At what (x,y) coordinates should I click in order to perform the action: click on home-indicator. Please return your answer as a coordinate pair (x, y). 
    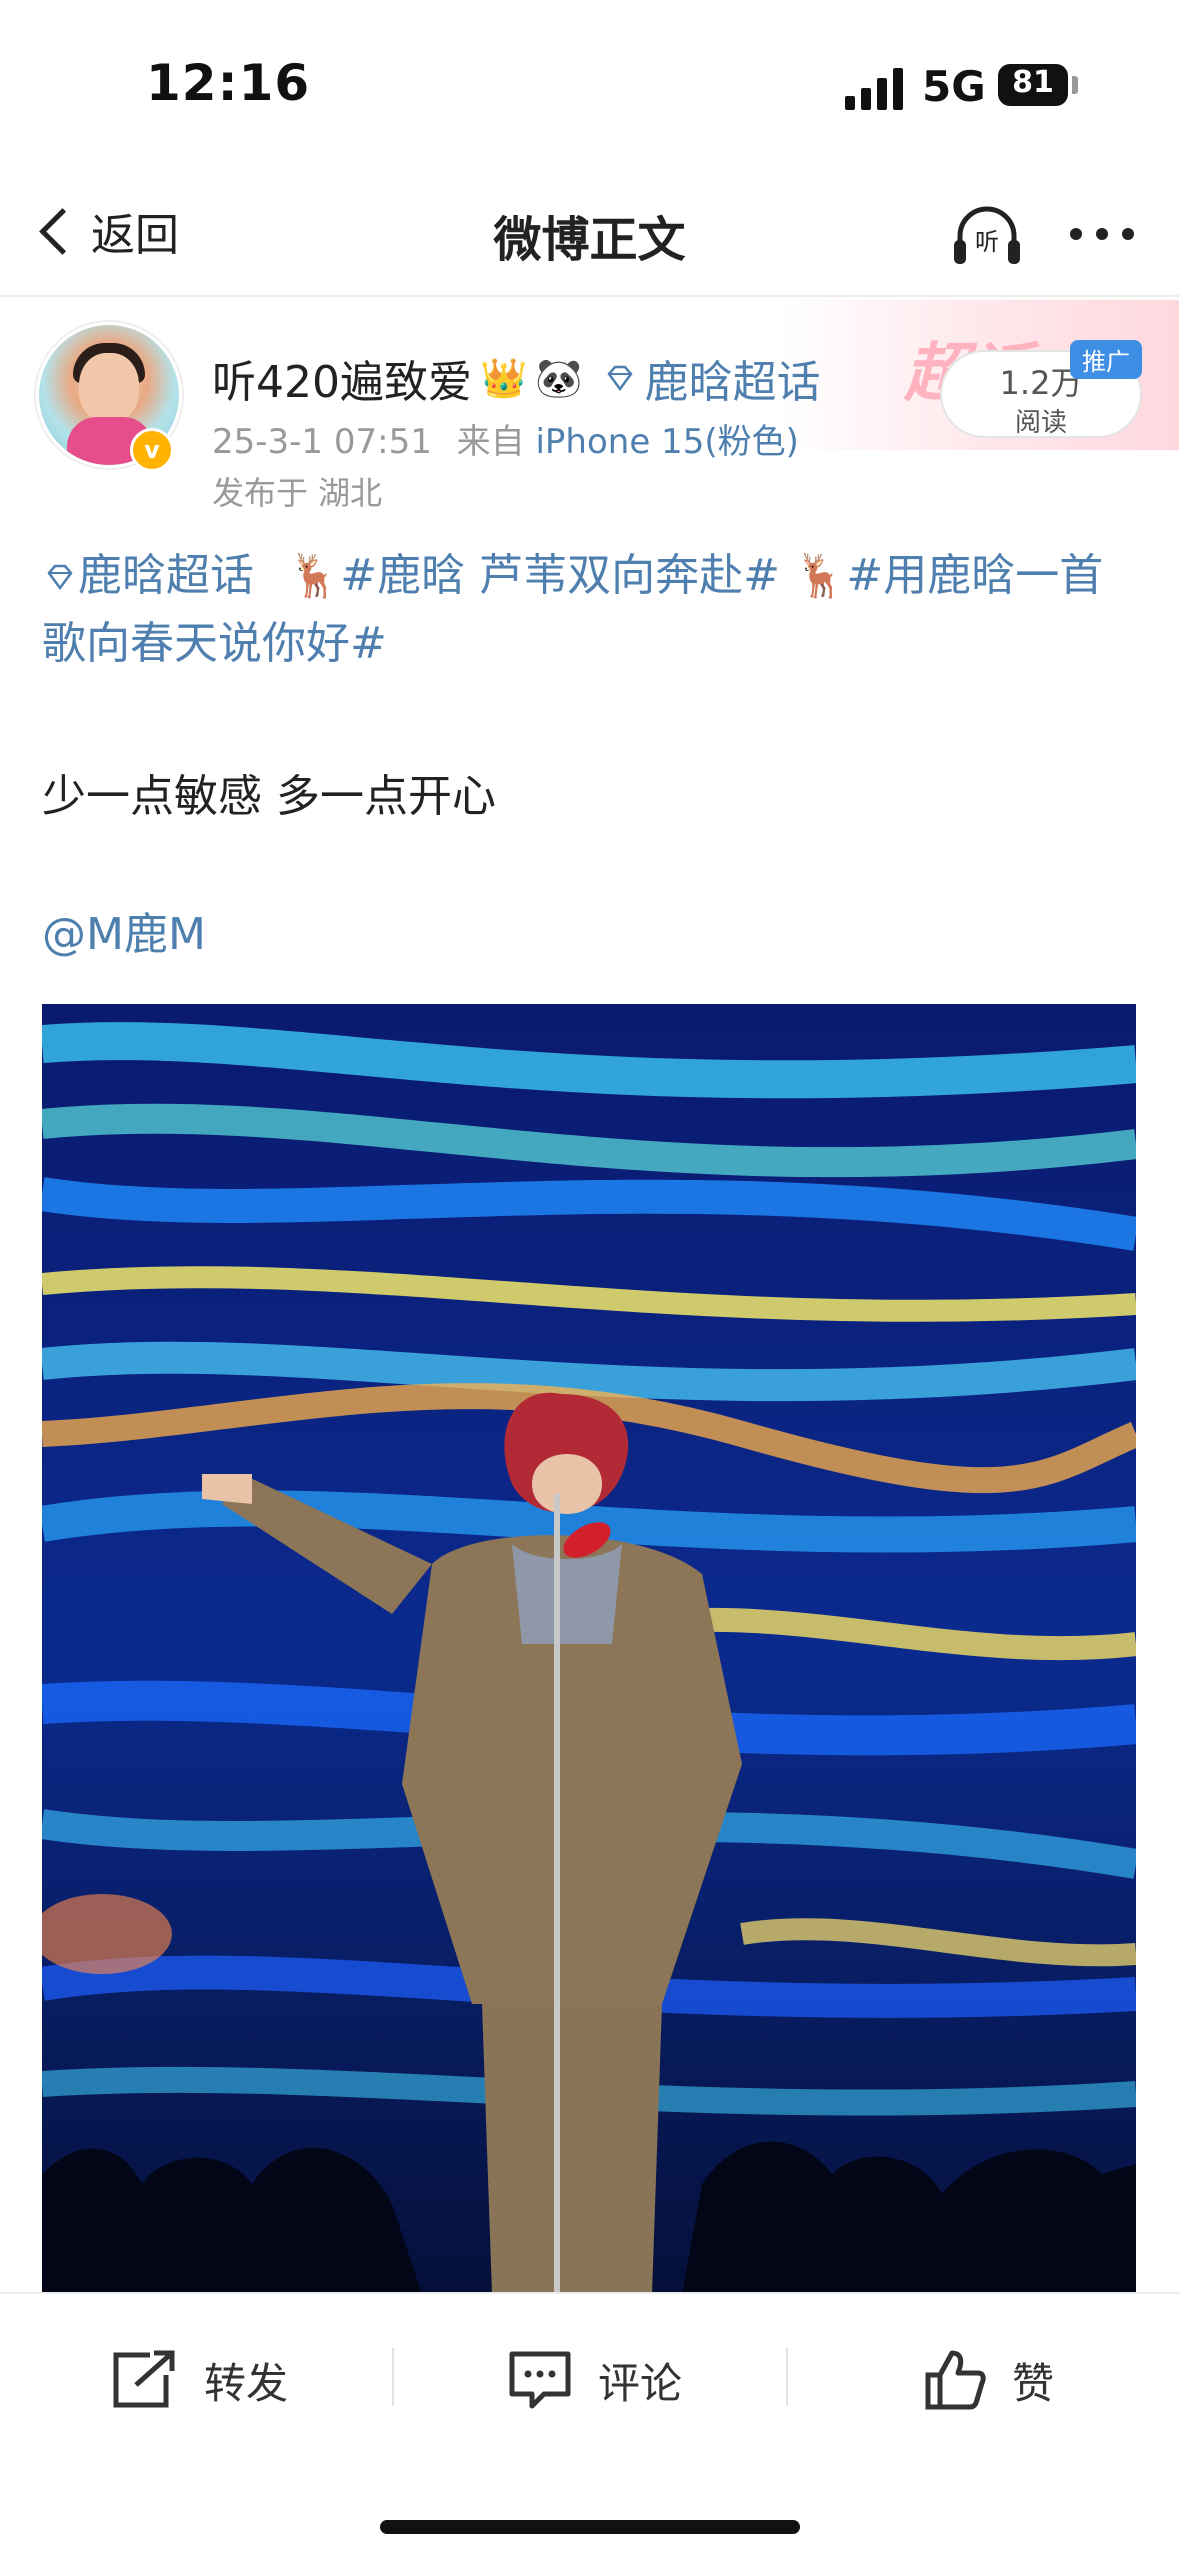
    Looking at the image, I should click on (590, 2527).